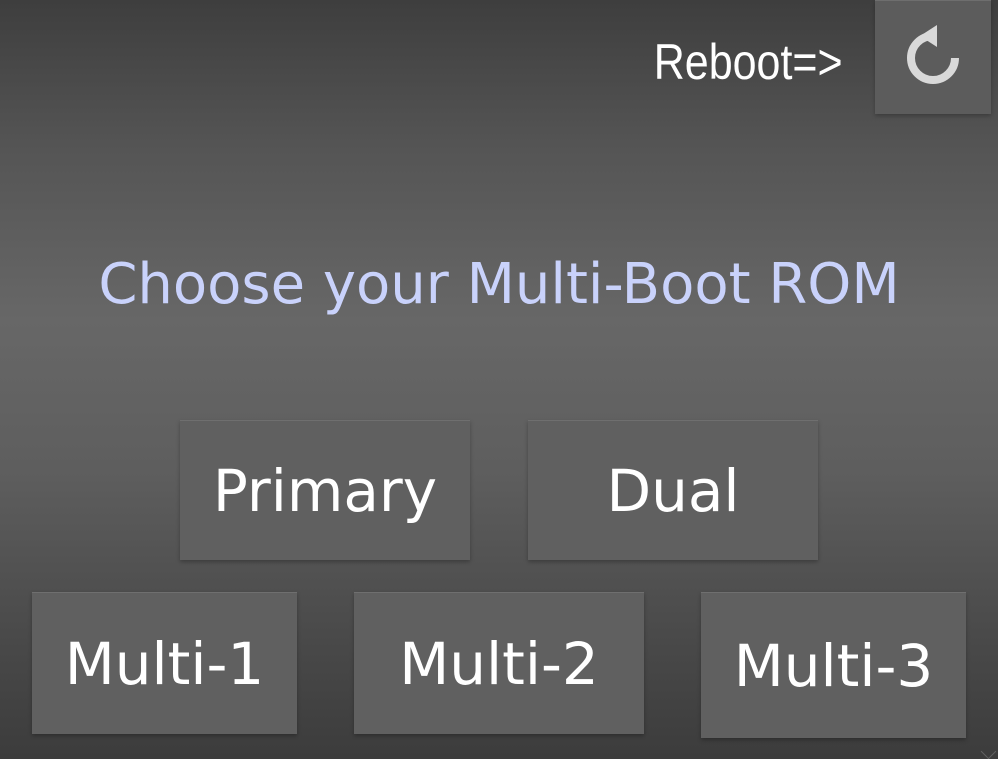 The image size is (998, 759). Describe the element at coordinates (164, 663) in the screenshot. I see `multi-1-rom-button: Multi-1` at that location.